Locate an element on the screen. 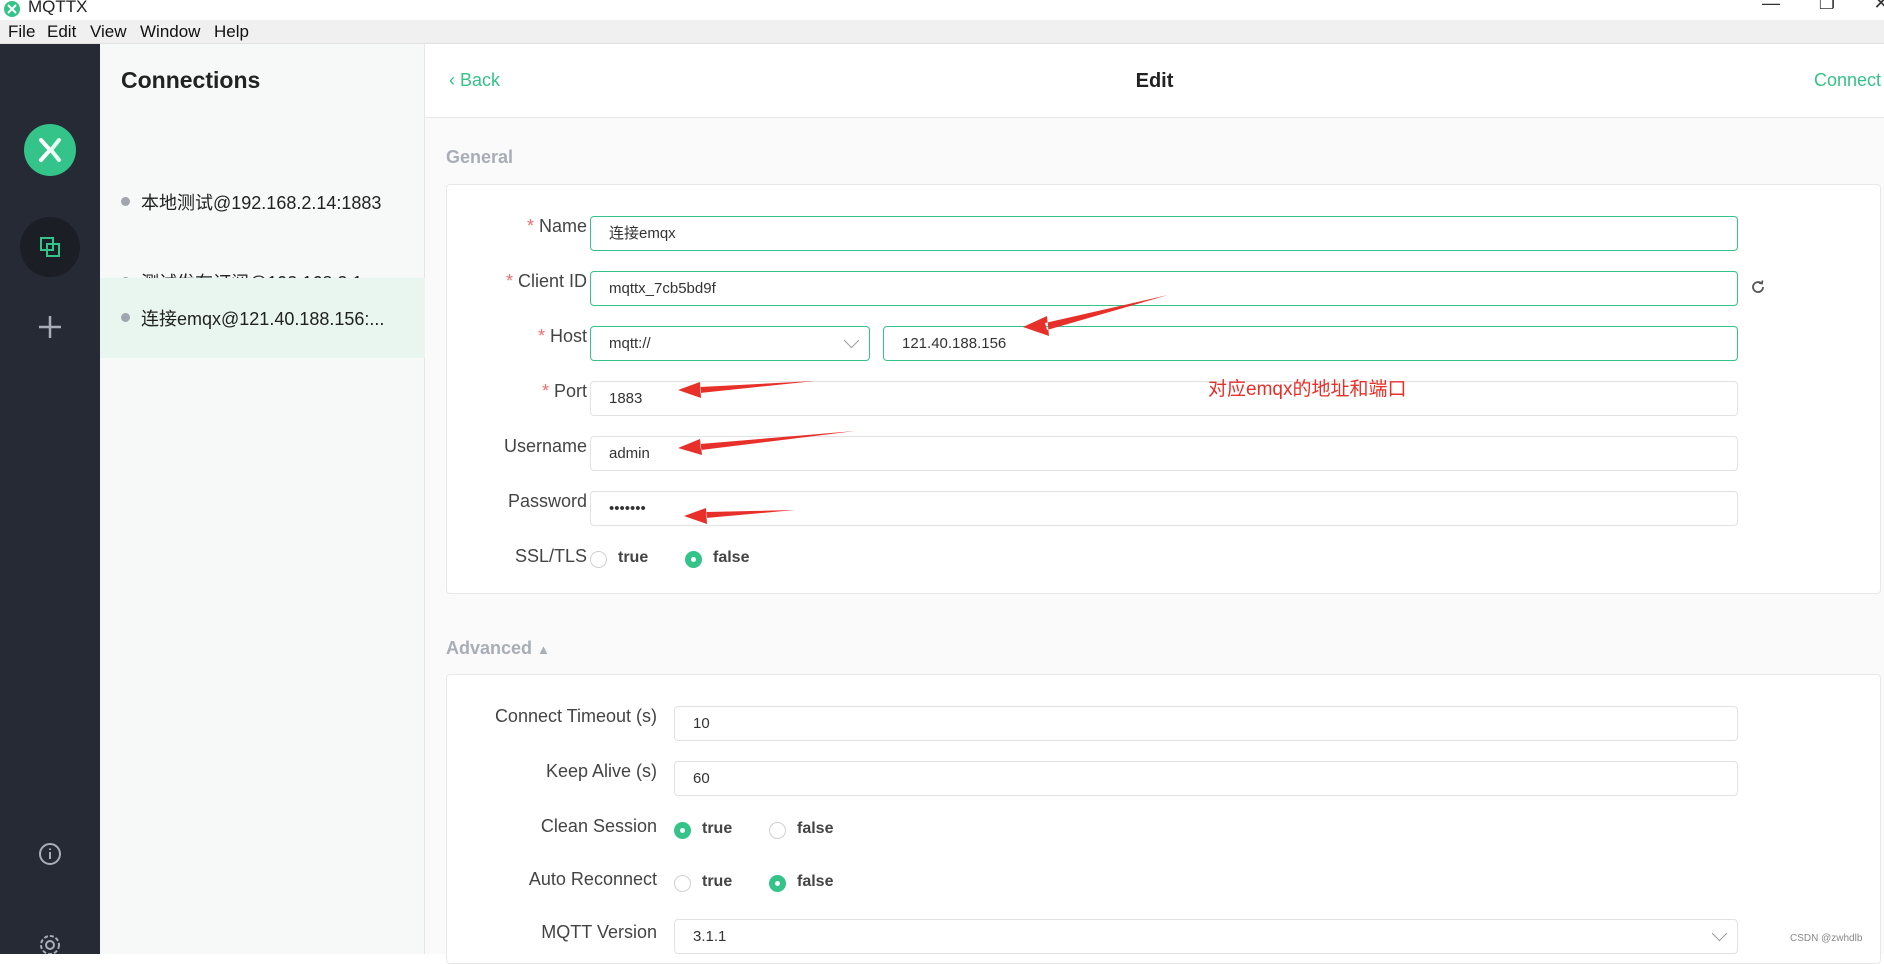 The height and width of the screenshot is (964, 1884). caret-up-icon: ▲ is located at coordinates (543, 649).